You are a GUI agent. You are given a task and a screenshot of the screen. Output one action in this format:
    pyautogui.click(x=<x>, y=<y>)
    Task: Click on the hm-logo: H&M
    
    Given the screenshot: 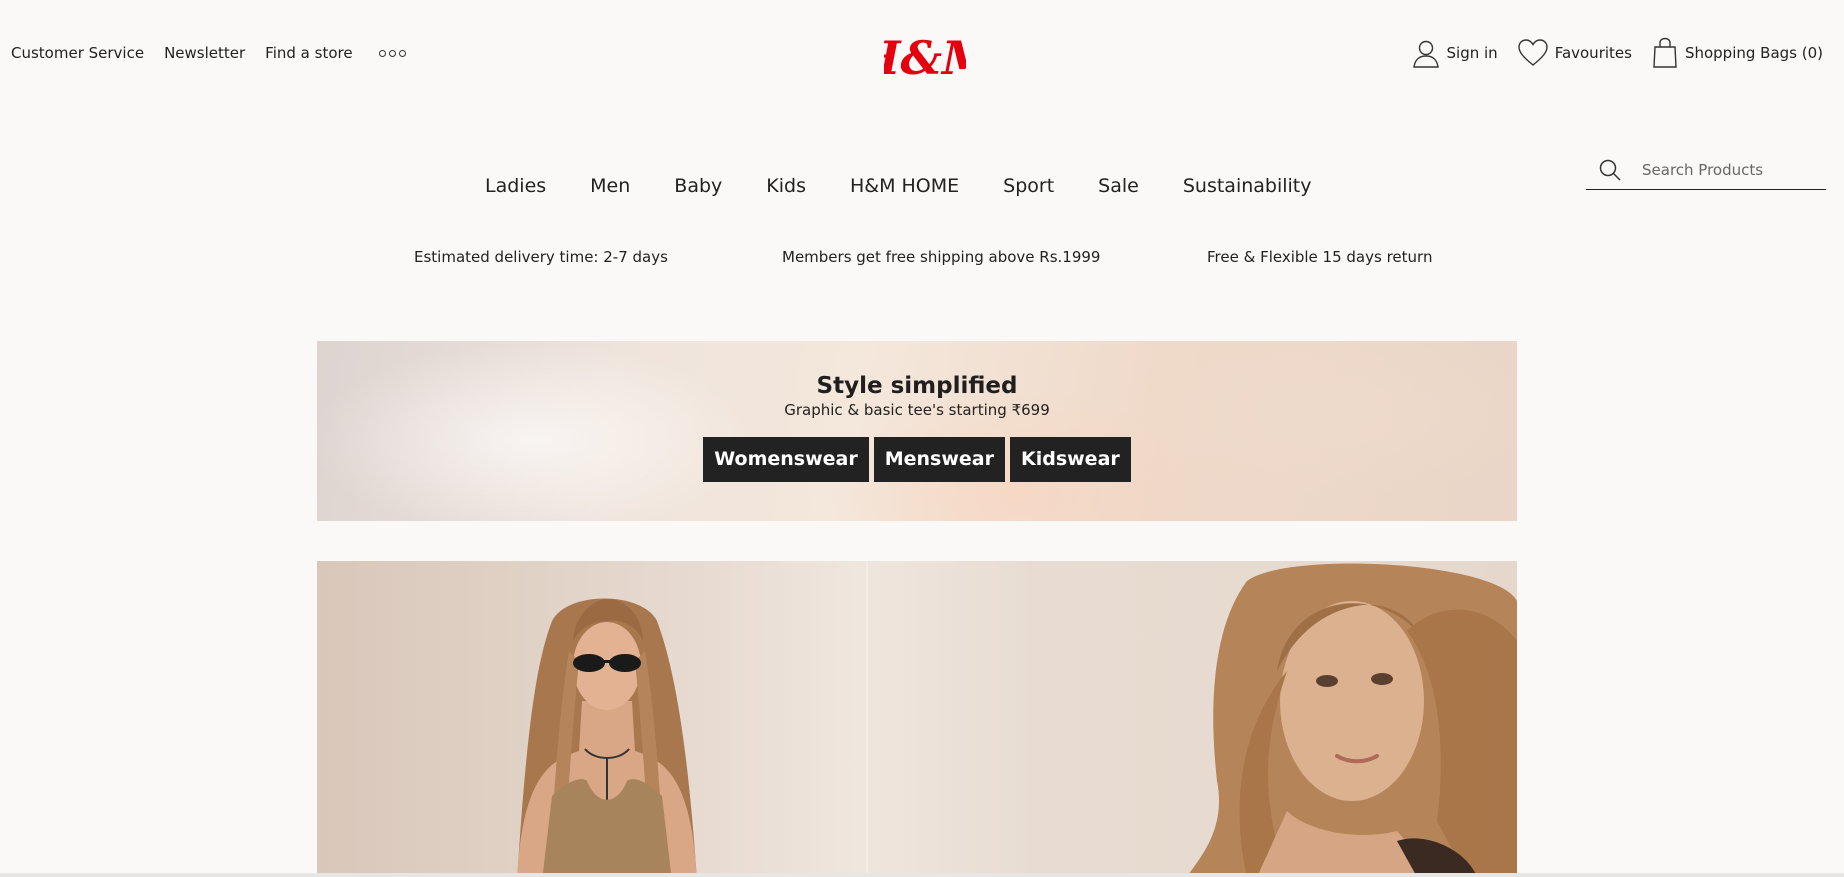 What is the action you would take?
    pyautogui.click(x=925, y=58)
    